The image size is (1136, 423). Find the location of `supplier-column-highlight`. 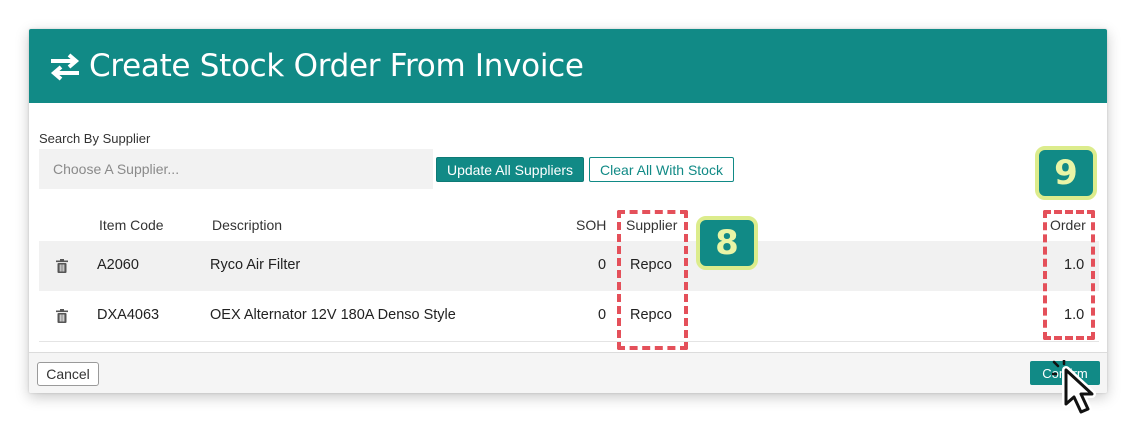

supplier-column-highlight is located at coordinates (652, 280).